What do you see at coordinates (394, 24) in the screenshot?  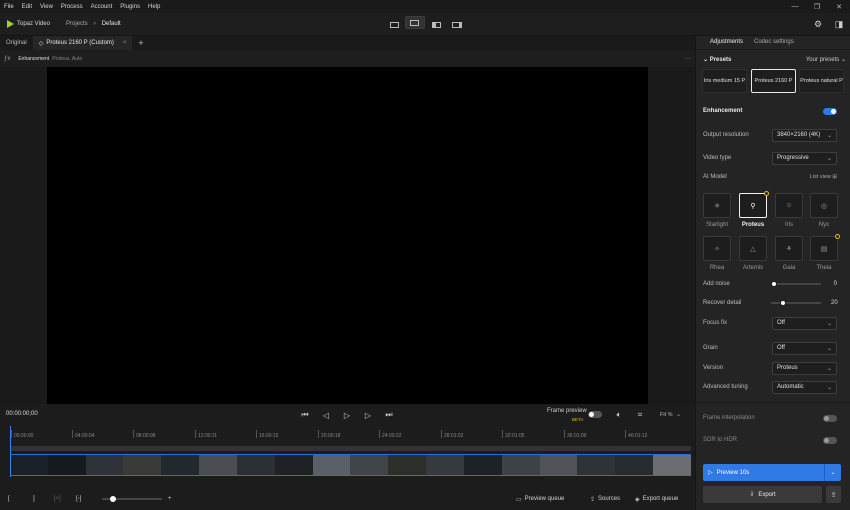 I see `view-single-output-button` at bounding box center [394, 24].